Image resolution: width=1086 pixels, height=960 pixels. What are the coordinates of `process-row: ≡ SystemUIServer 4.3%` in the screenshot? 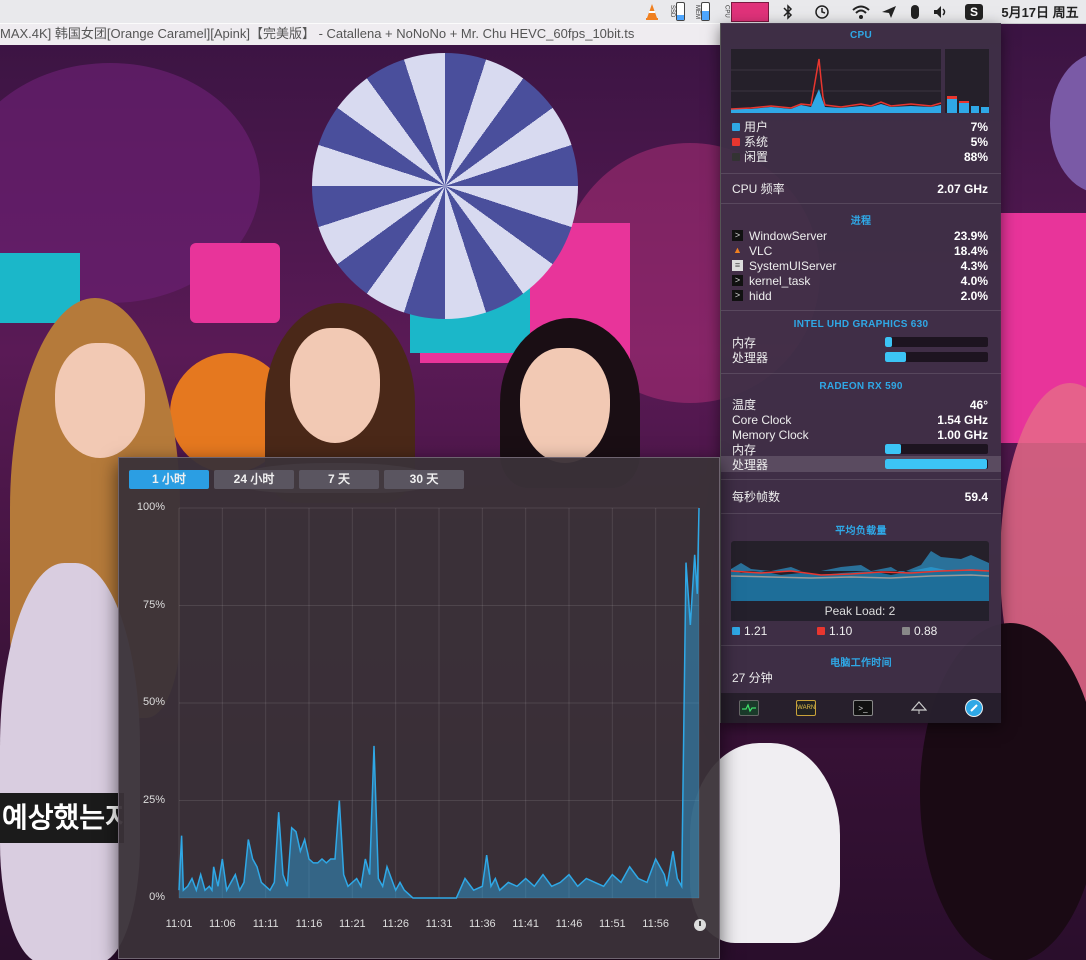 It's located at (860, 265).